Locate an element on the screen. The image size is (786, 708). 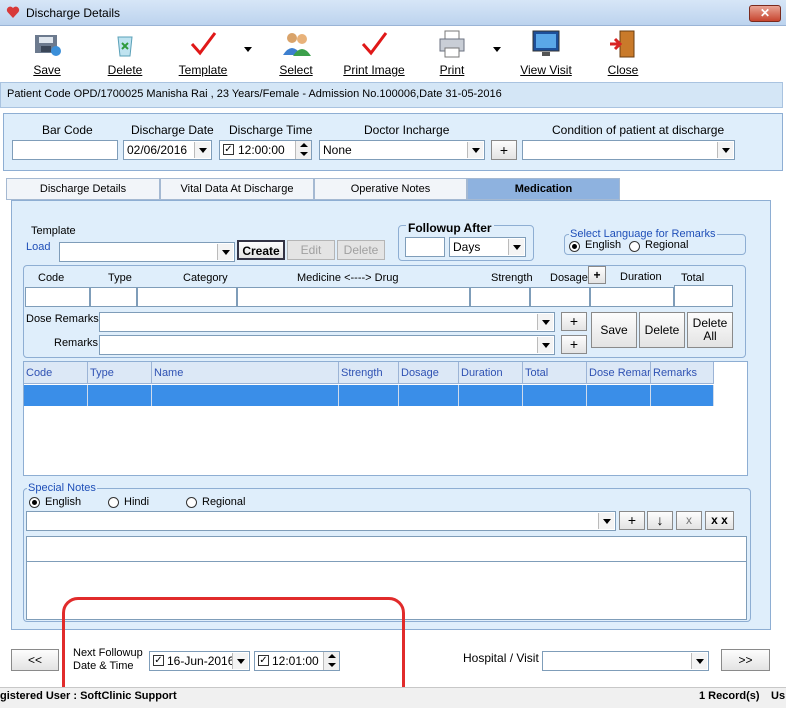
print-dropdown-arrow-icon is located at coordinates (497, 49).